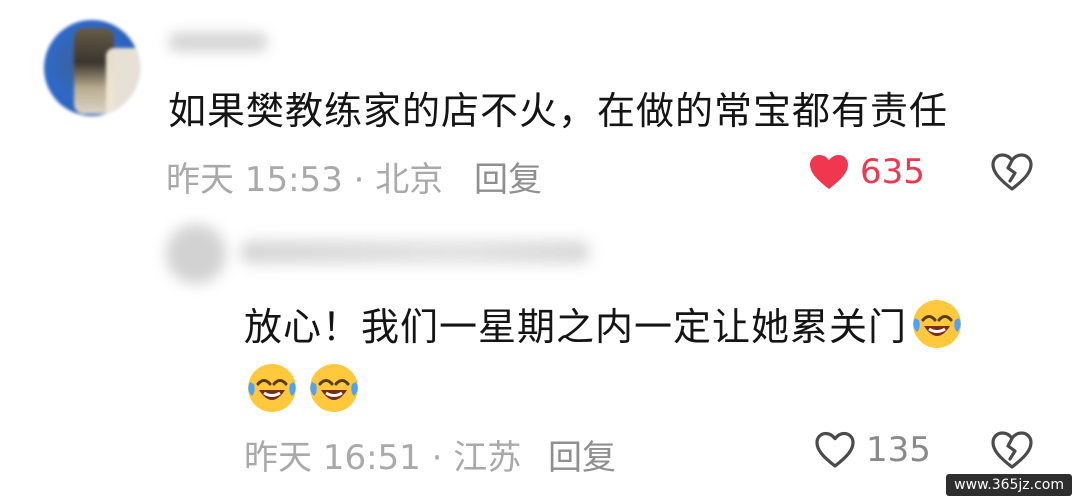 This screenshot has width=1080, height=502. I want to click on avatar, so click(92, 68).